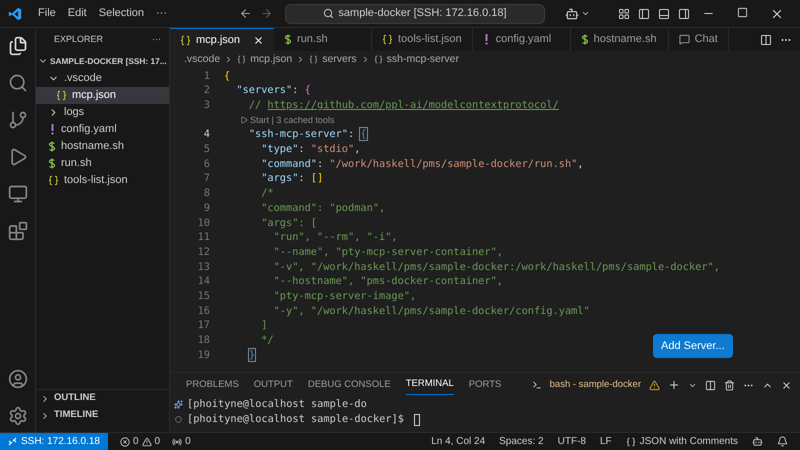  Describe the element at coordinates (258, 40) in the screenshot. I see `close-tab-icon` at that location.